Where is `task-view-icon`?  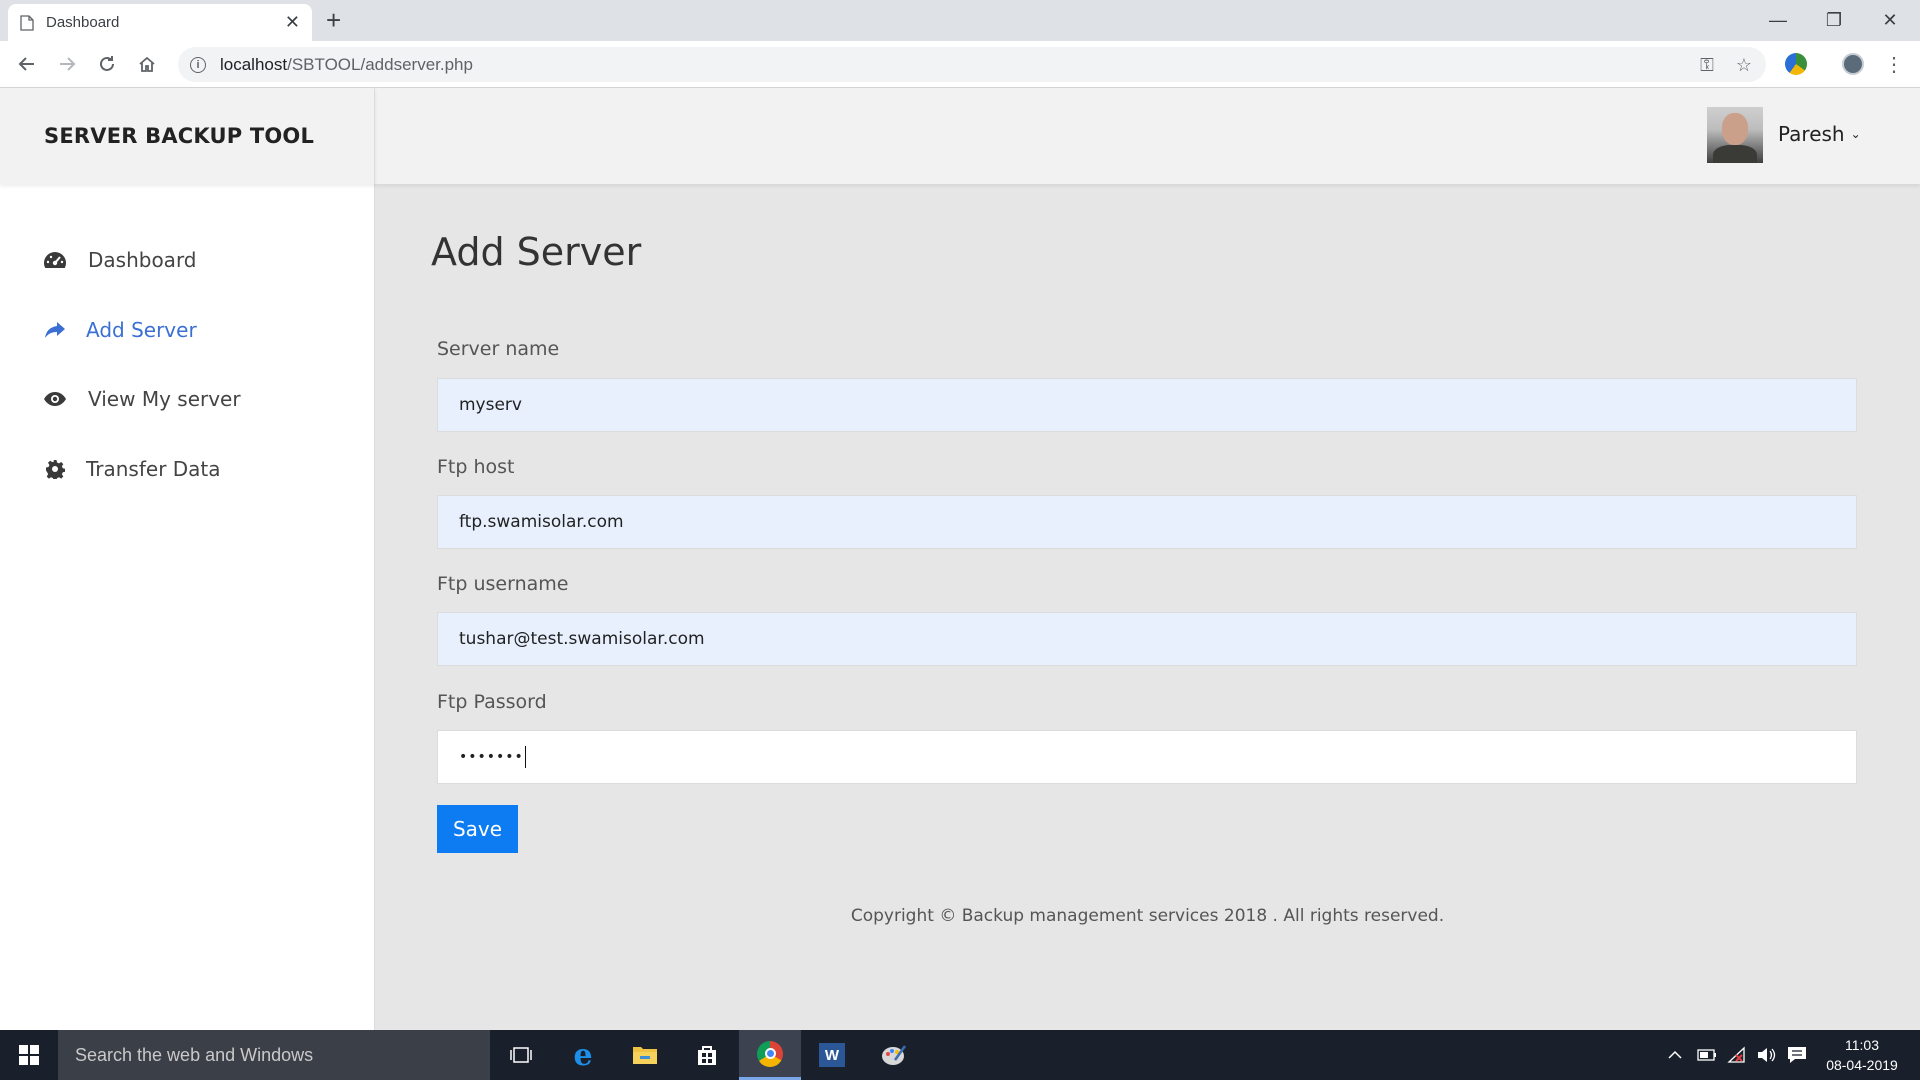
task-view-icon is located at coordinates (521, 1055).